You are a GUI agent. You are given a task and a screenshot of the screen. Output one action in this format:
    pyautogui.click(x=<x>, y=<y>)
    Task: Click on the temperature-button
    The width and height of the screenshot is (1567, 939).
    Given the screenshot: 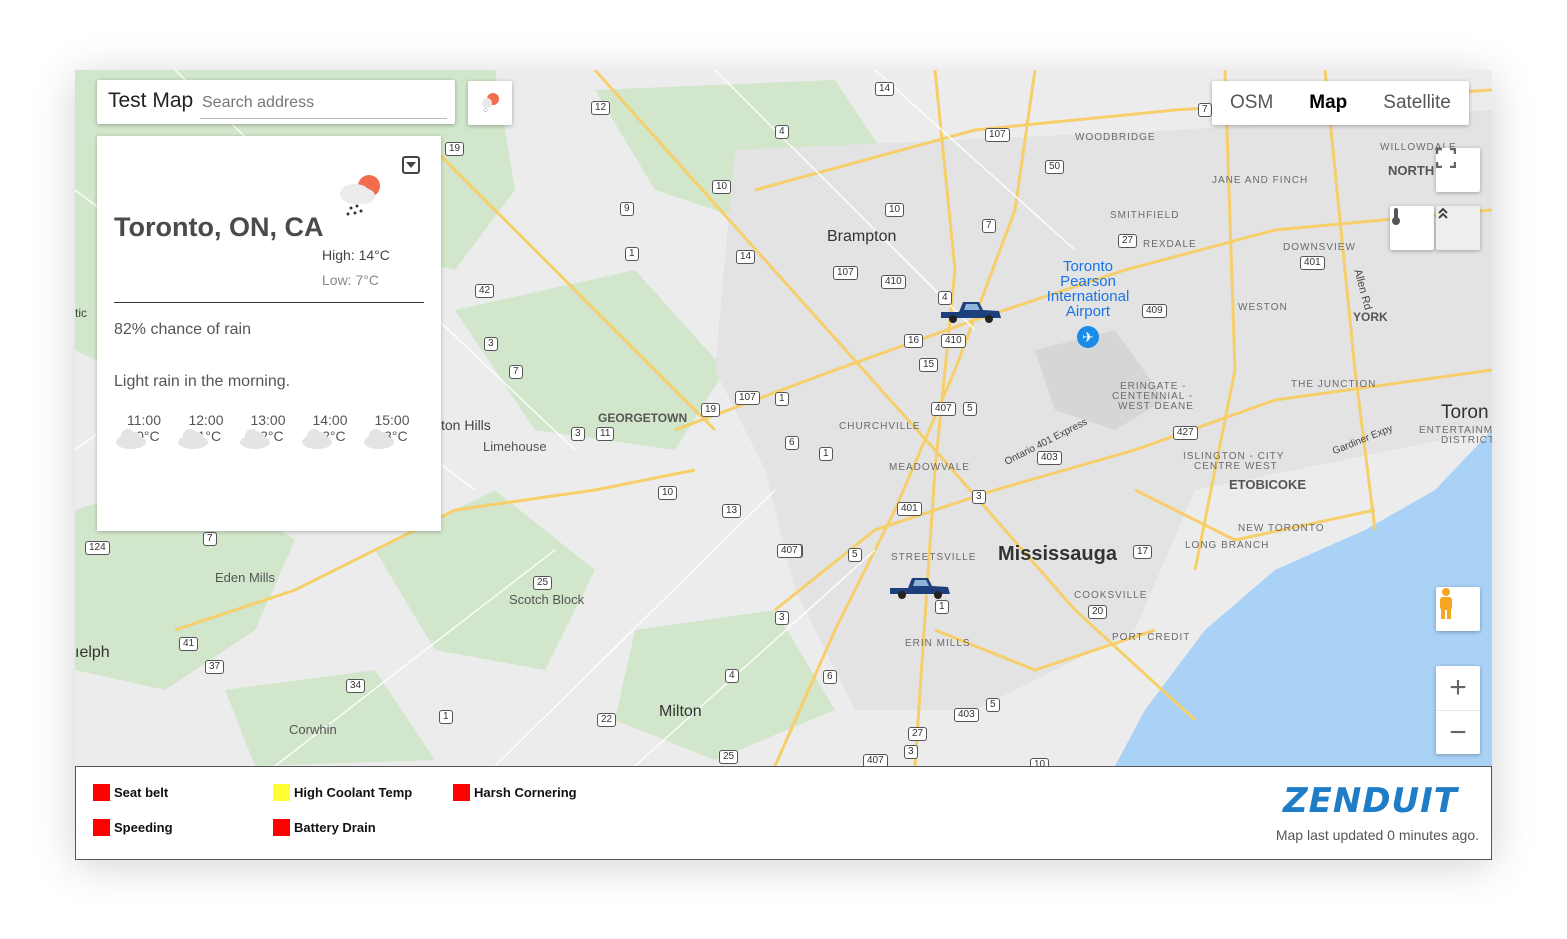 What is the action you would take?
    pyautogui.click(x=1412, y=228)
    